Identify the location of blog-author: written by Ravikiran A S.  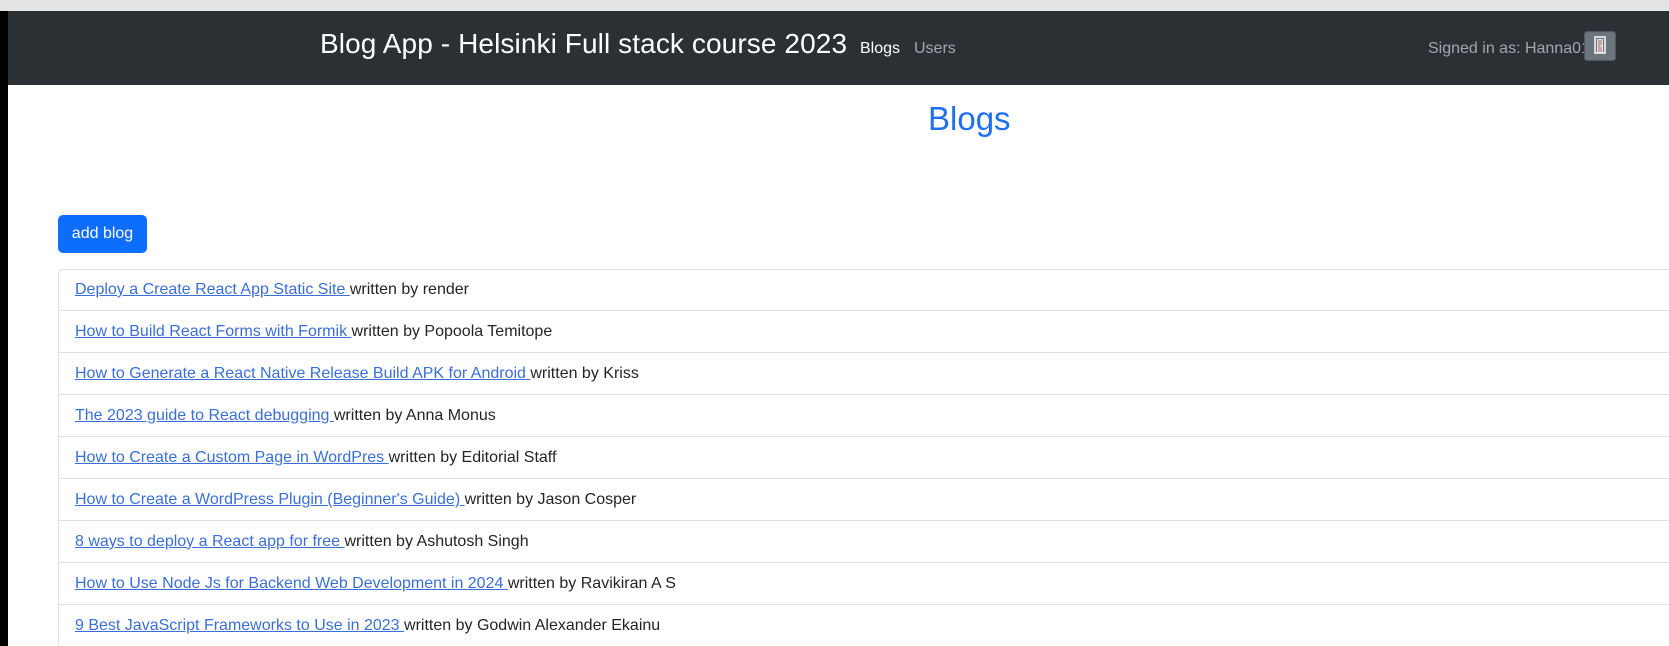
(591, 583).